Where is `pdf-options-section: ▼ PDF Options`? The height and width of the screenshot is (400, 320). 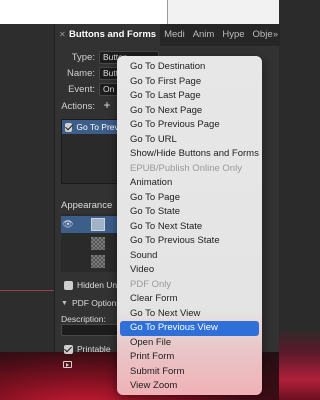 pdf-options-section: ▼ PDF Options is located at coordinates (91, 303).